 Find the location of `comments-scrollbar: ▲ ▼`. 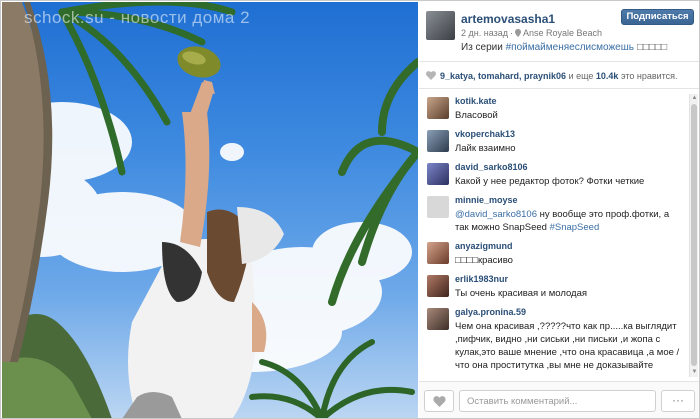

comments-scrollbar: ▲ ▼ is located at coordinates (693, 235).